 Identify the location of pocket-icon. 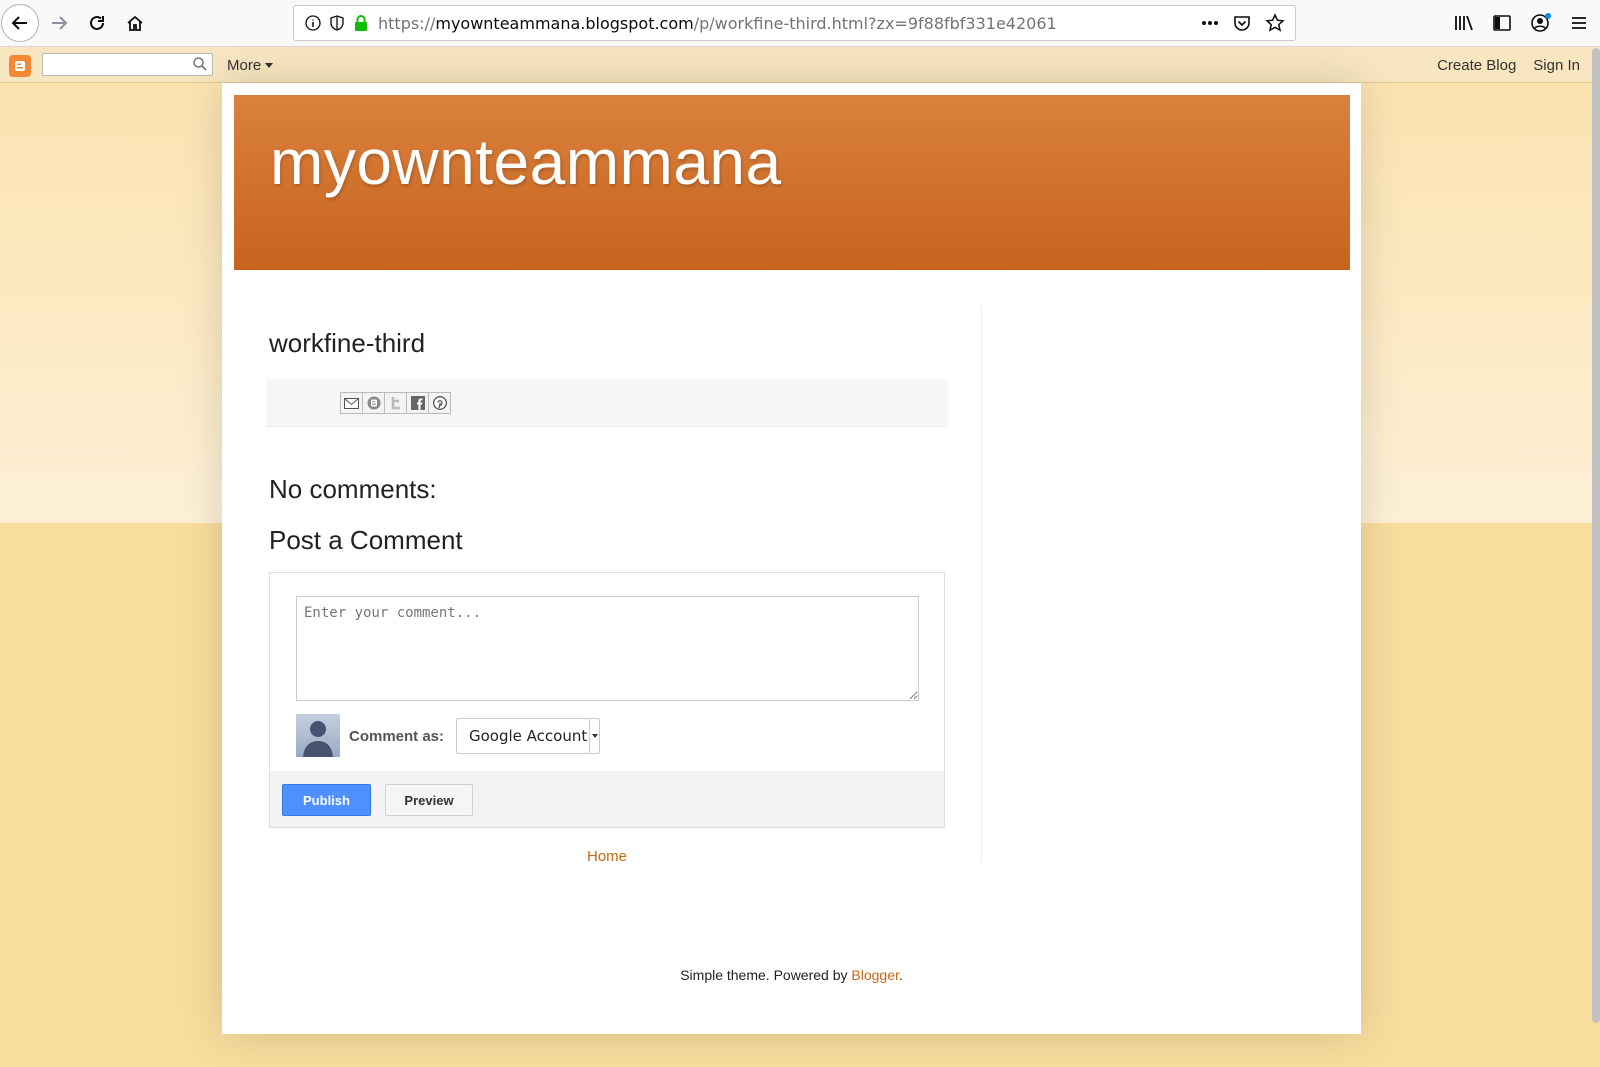
(1242, 23).